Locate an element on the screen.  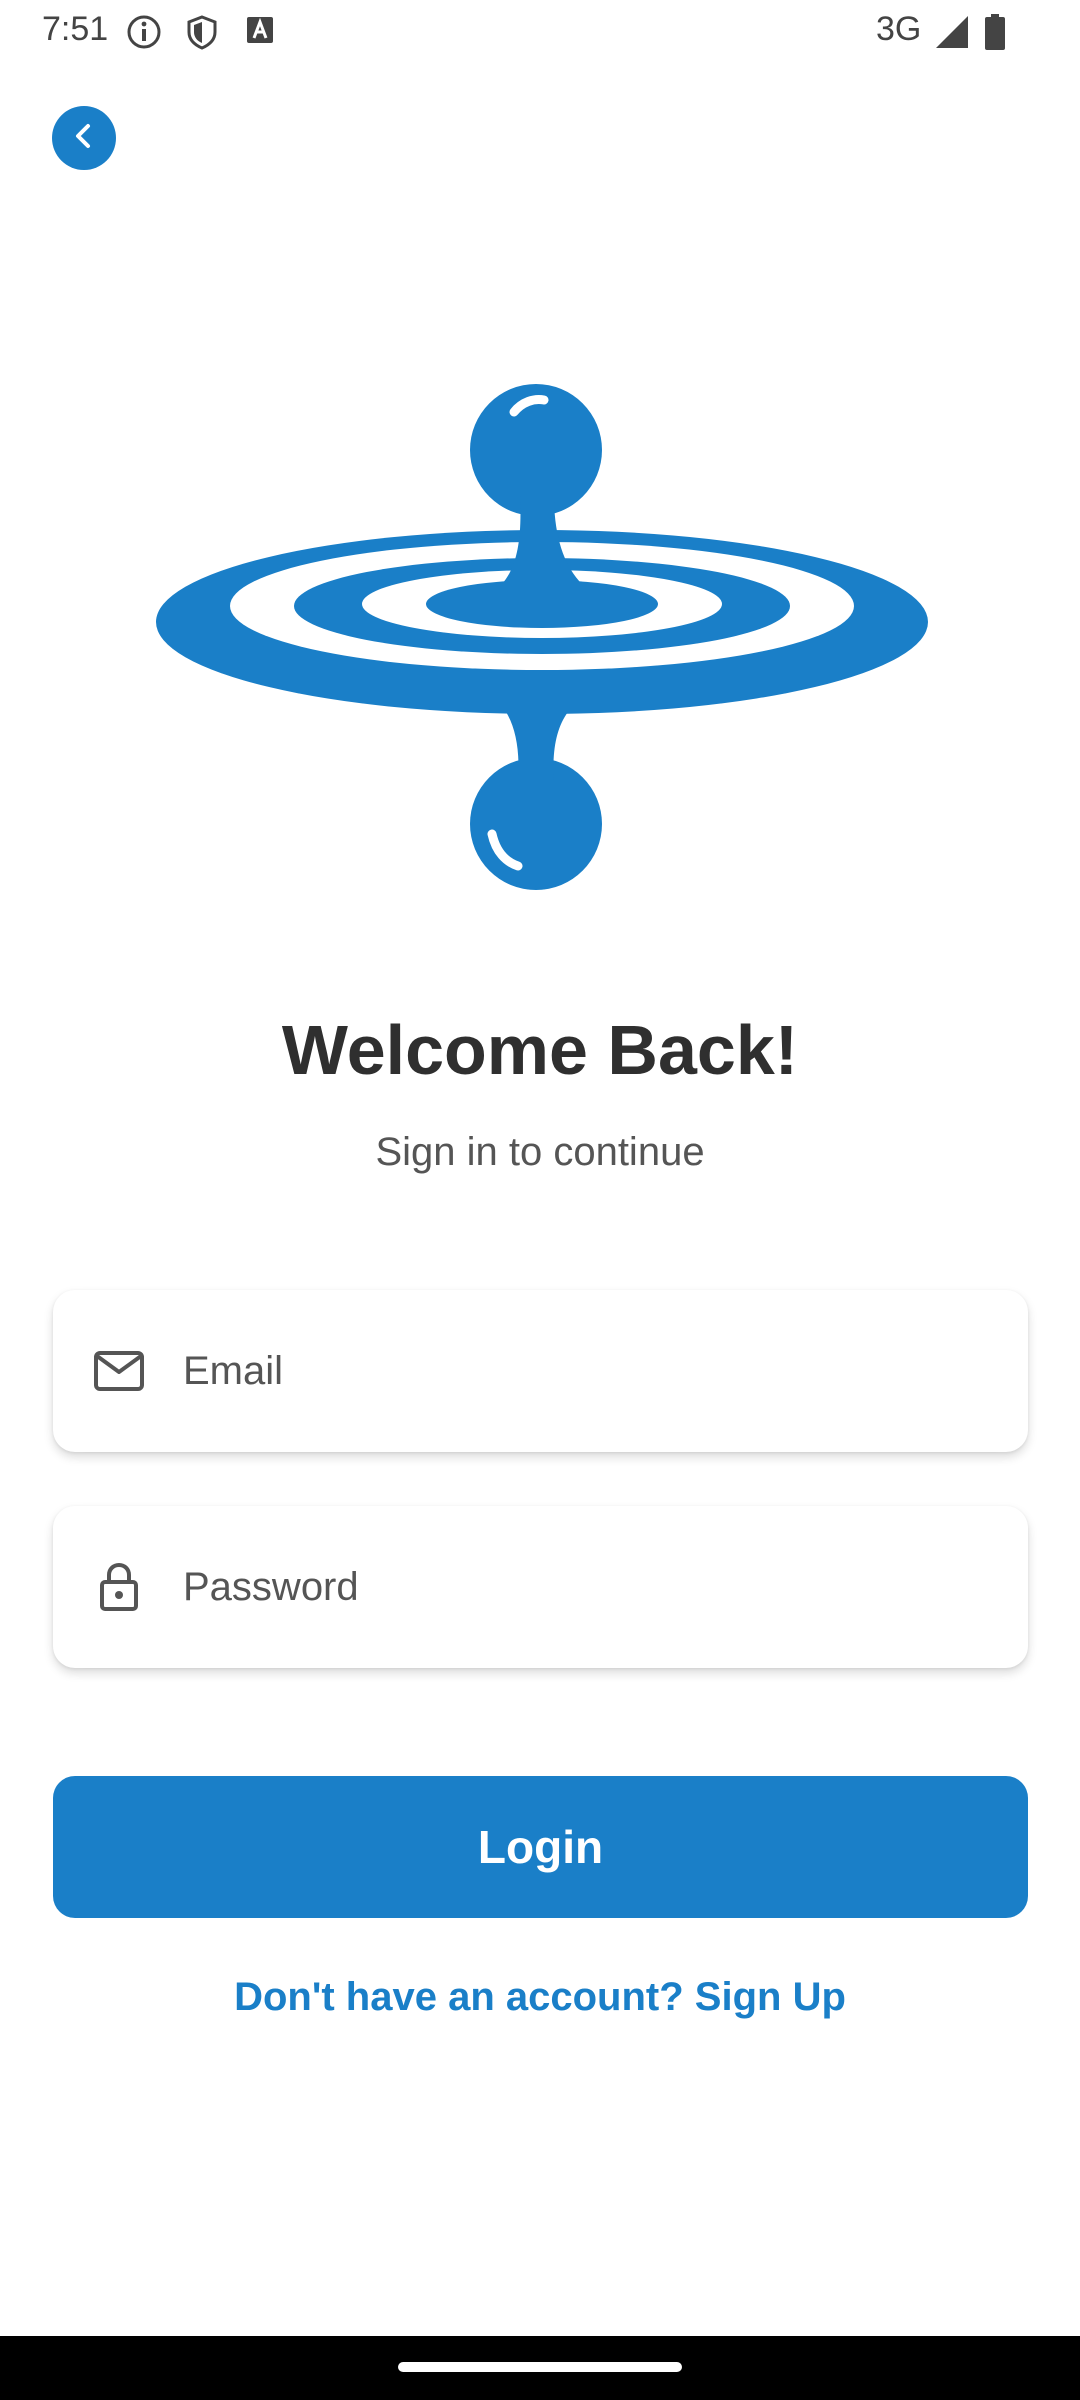
status-time: 7:51 is located at coordinates (75, 29).